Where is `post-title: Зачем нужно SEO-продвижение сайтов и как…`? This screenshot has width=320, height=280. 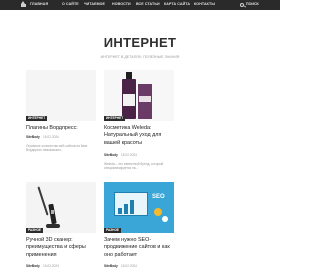
post-title: Зачем нужно SEO-продвижение сайтов и как… is located at coordinates (141, 248).